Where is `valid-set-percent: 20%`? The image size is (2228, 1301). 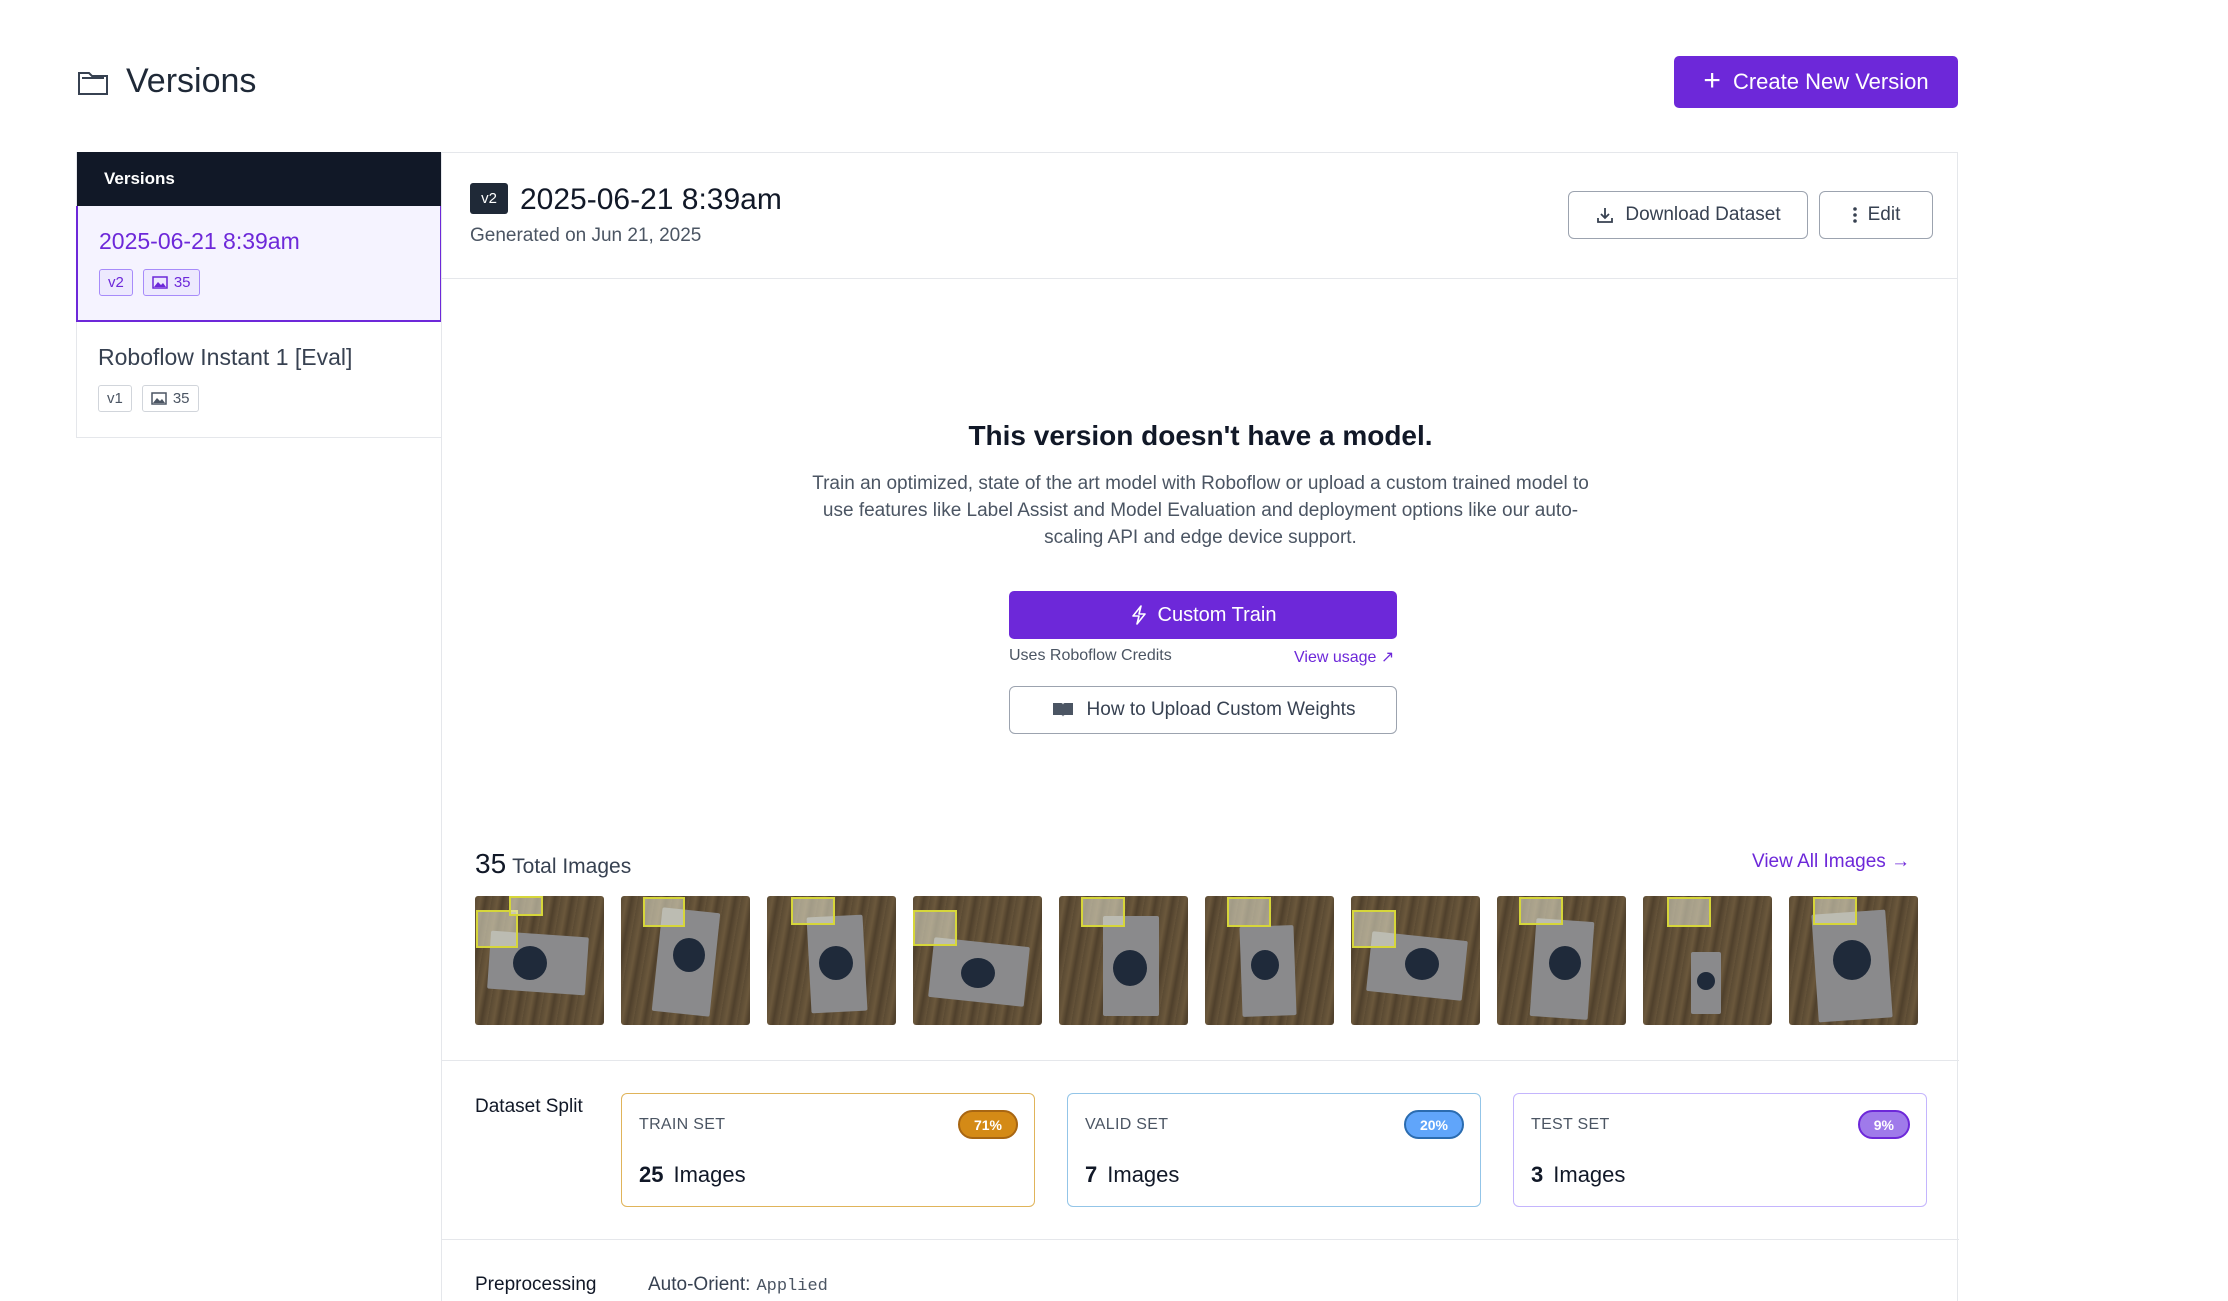 valid-set-percent: 20% is located at coordinates (1433, 1124).